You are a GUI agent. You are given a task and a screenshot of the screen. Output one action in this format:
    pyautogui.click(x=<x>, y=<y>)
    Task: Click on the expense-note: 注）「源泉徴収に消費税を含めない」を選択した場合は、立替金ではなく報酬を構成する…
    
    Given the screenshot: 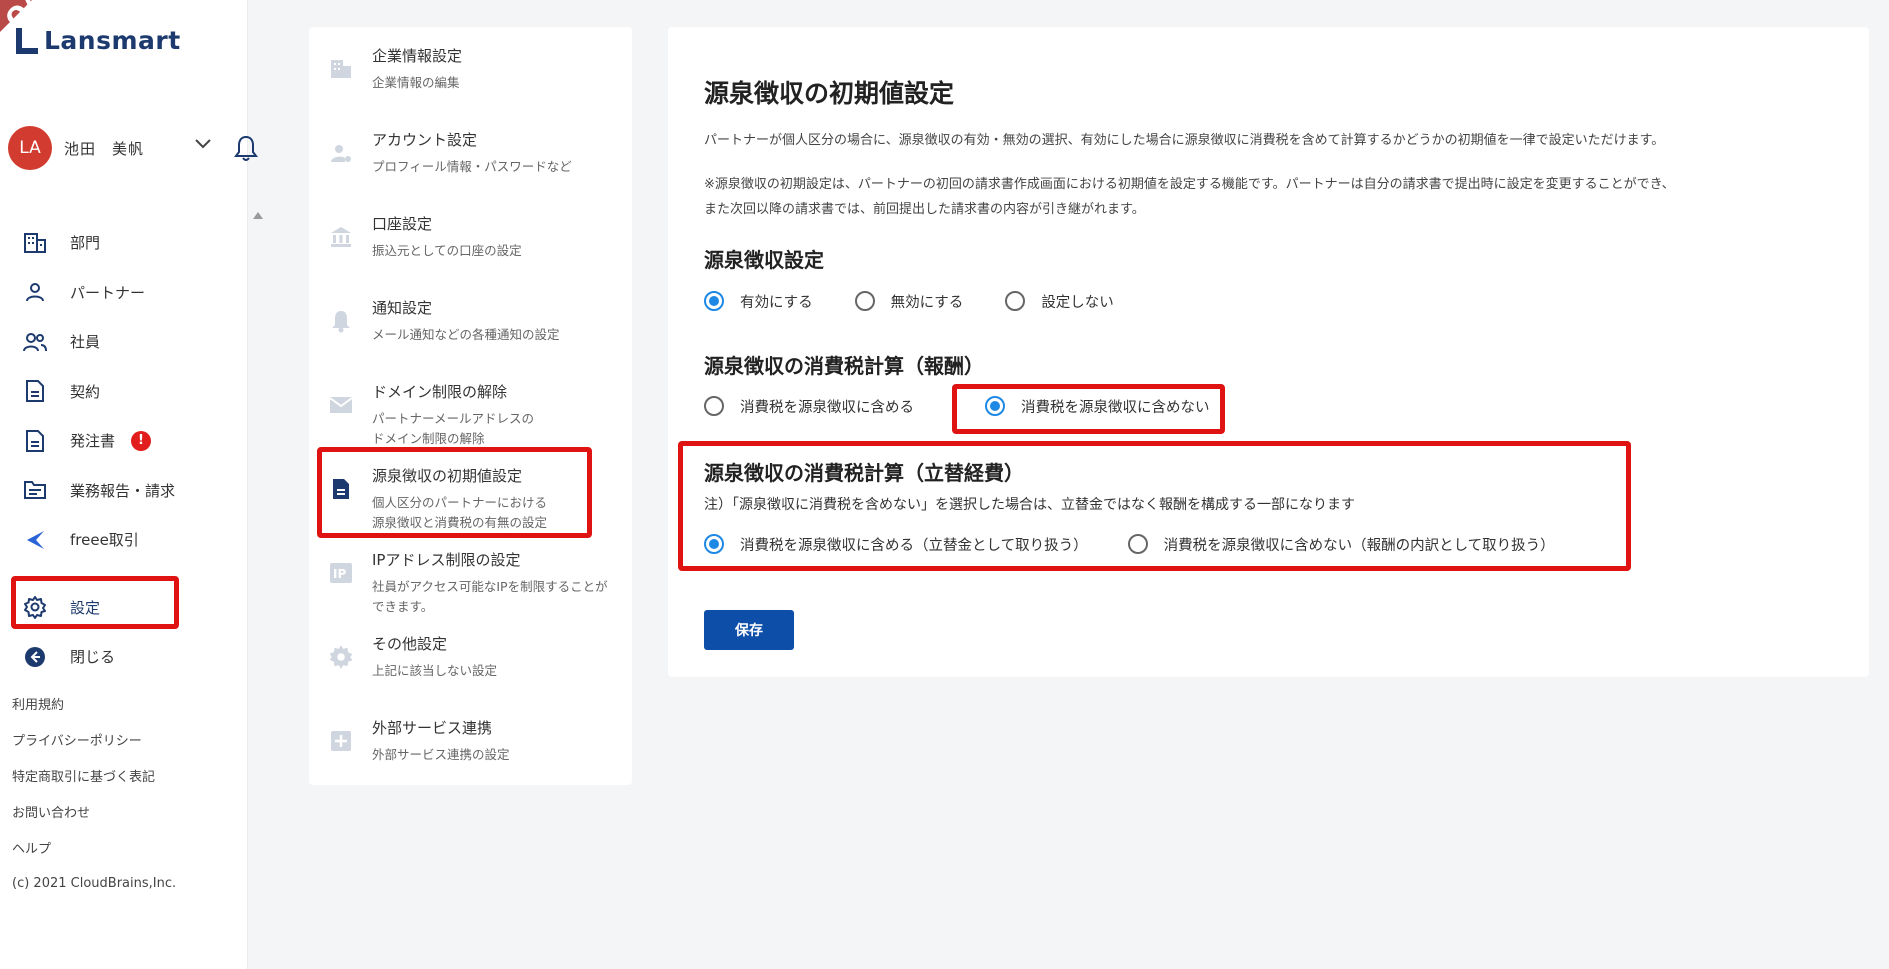 What is the action you would take?
    pyautogui.click(x=1029, y=505)
    